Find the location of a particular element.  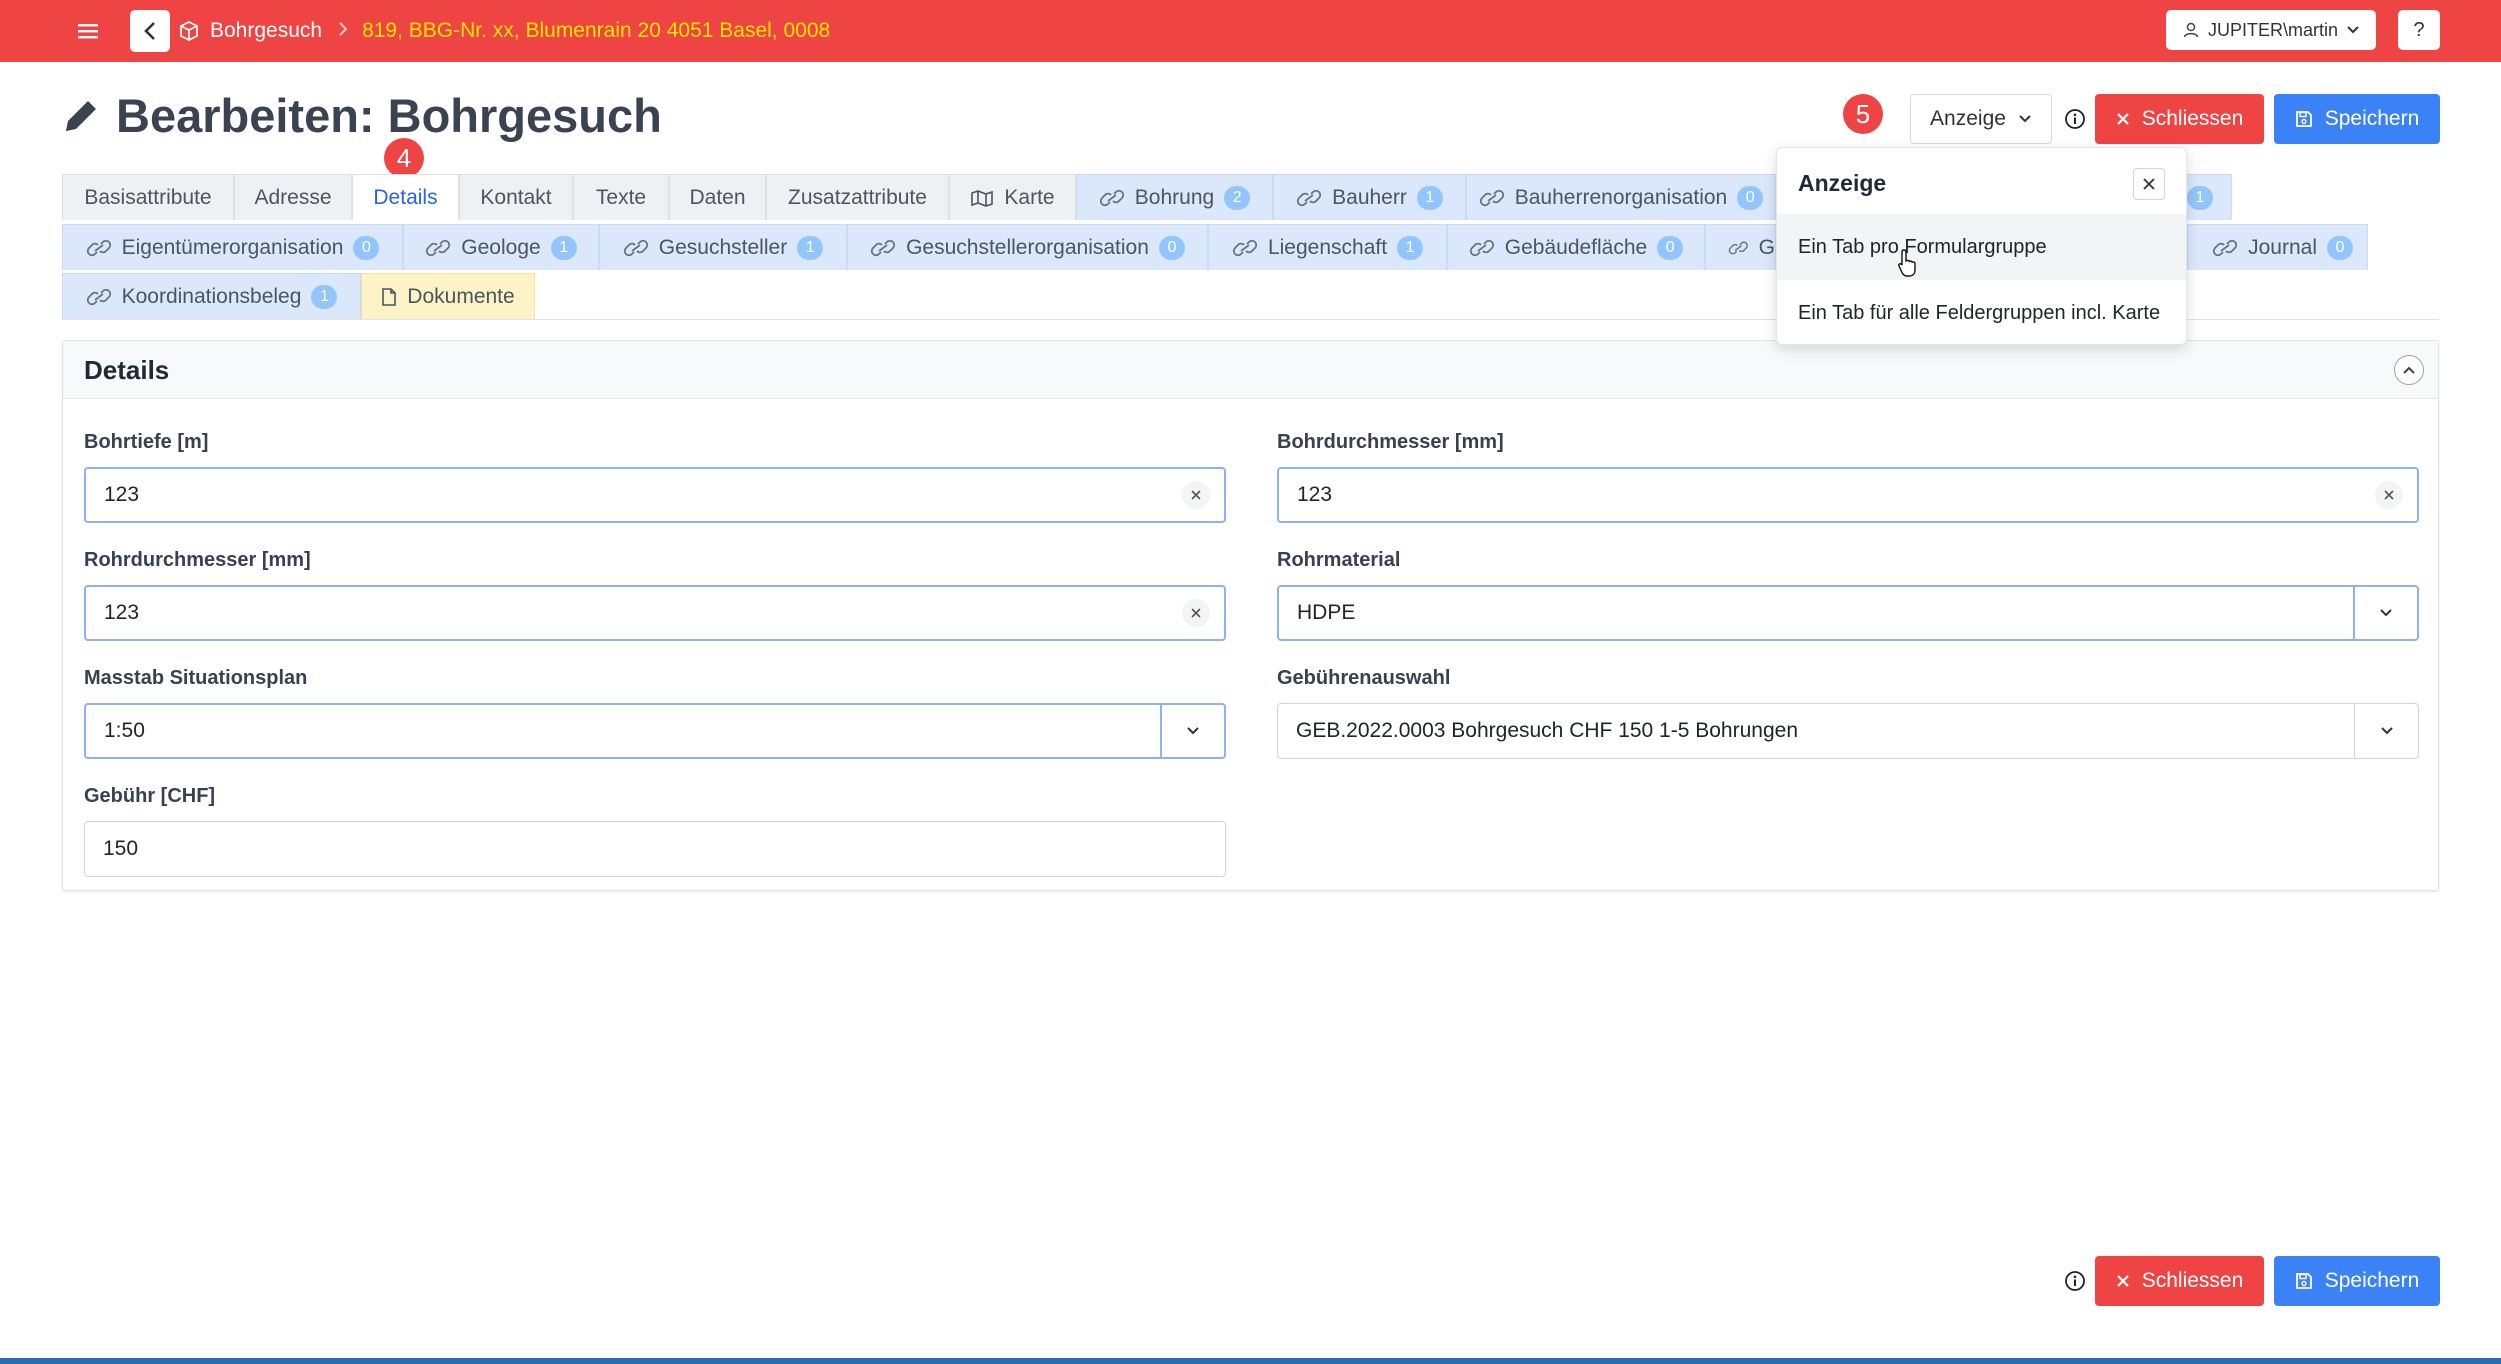

rohrdurchmesser-input: 123 is located at coordinates (655, 613).